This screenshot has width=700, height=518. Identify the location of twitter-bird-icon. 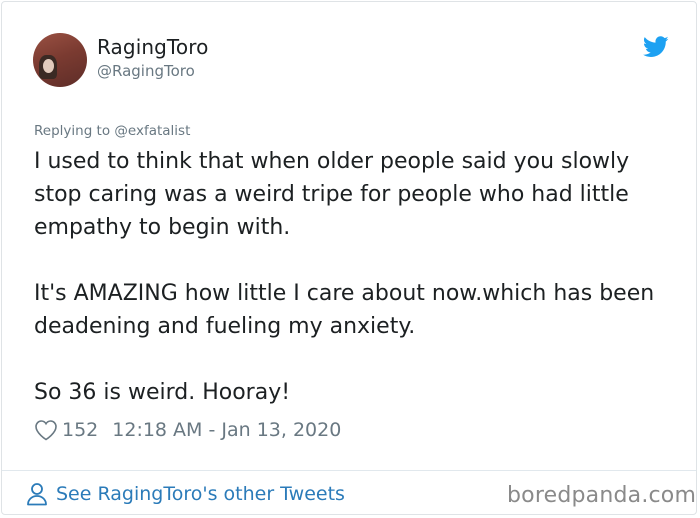
(656, 47).